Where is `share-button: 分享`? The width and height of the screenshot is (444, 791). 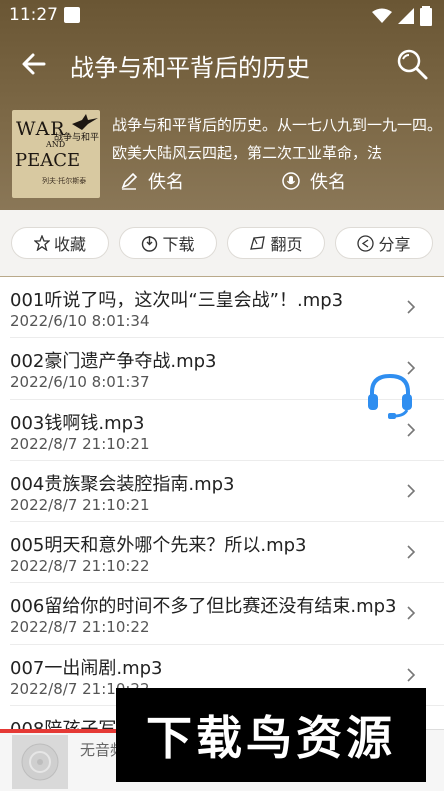 share-button: 分享 is located at coordinates (384, 243).